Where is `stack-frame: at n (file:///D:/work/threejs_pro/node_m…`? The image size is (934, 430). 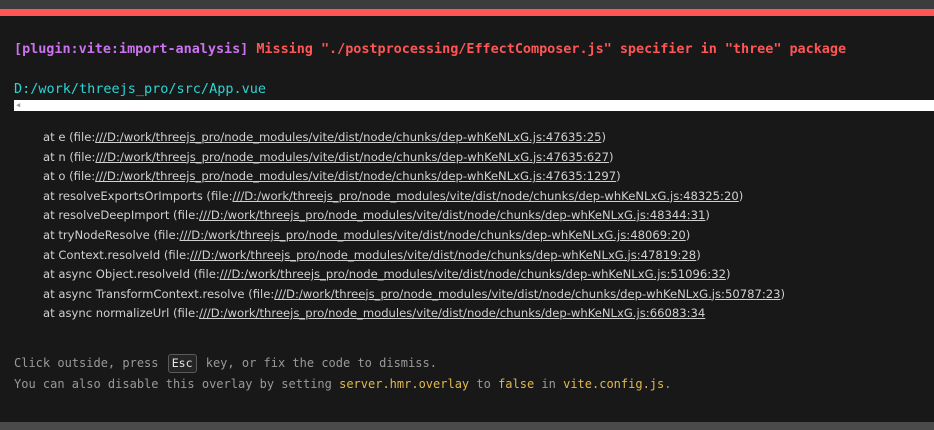 stack-frame: at n (file:///D:/work/threejs_pro/node_m… is located at coordinates (414, 158).